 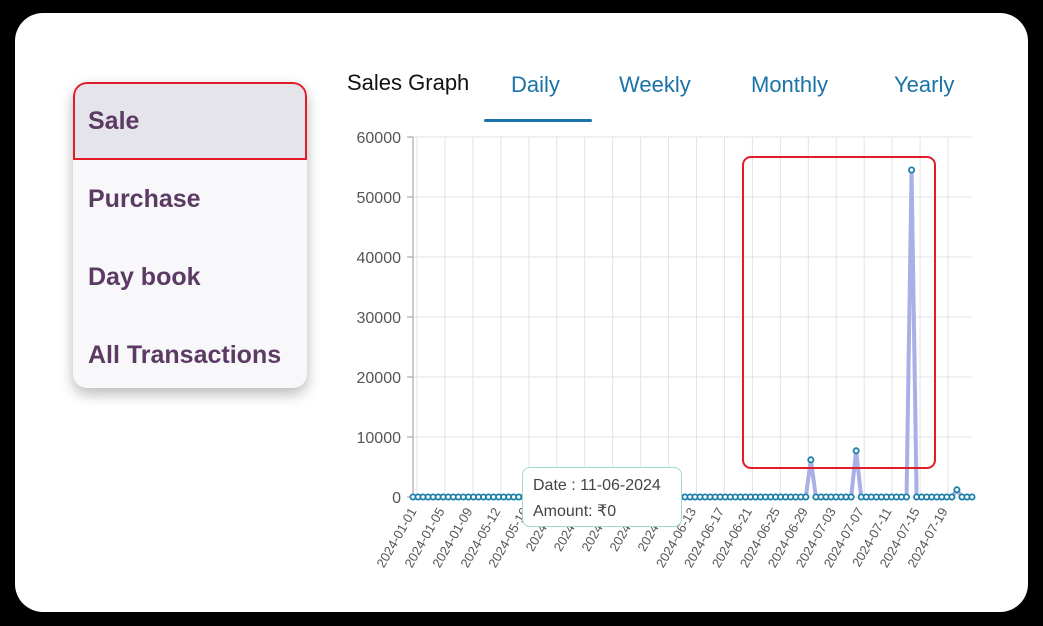 What do you see at coordinates (396, 498) in the screenshot?
I see `y-tick-label: 0` at bounding box center [396, 498].